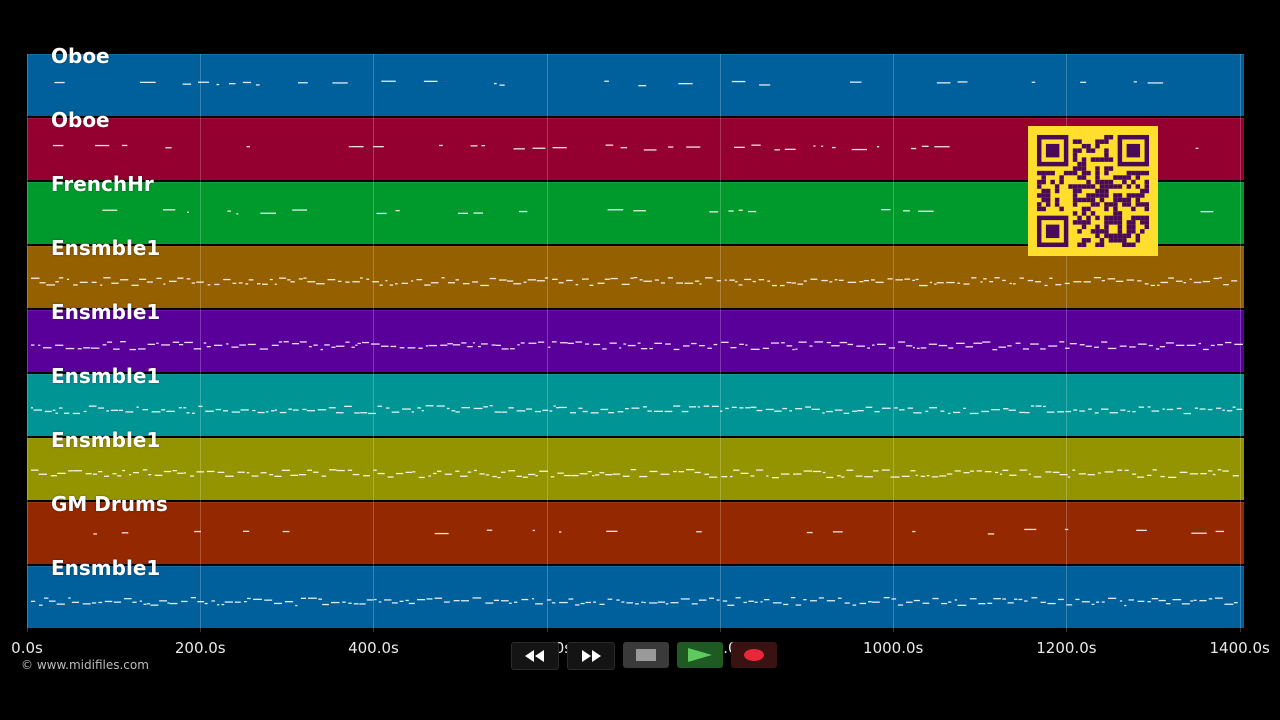 Image resolution: width=1280 pixels, height=720 pixels. I want to click on rewind-icon, so click(534, 656).